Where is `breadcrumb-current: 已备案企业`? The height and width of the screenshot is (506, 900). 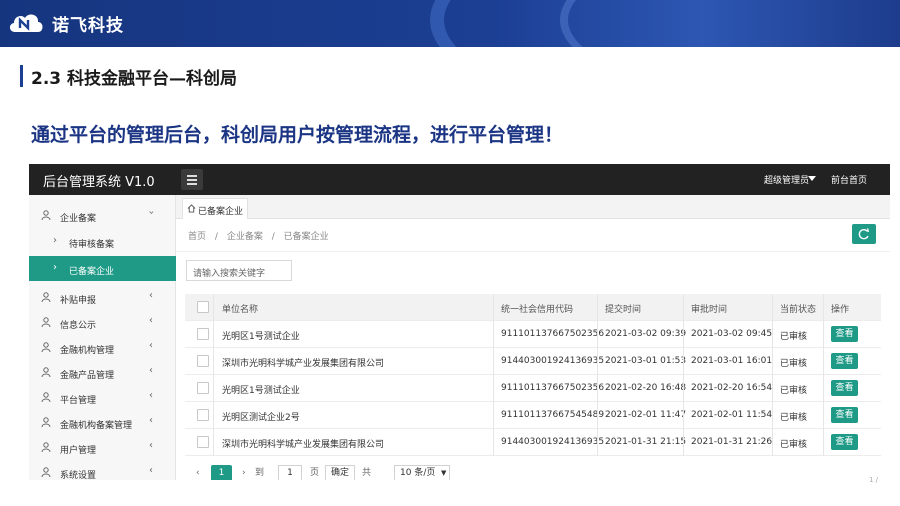
breadcrumb-current: 已备案企业 is located at coordinates (306, 237).